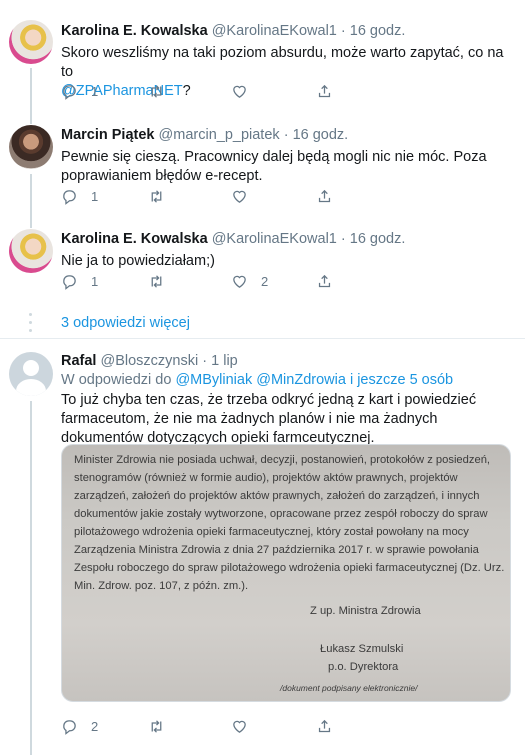  What do you see at coordinates (31, 368) in the screenshot?
I see `default-avatar-head` at bounding box center [31, 368].